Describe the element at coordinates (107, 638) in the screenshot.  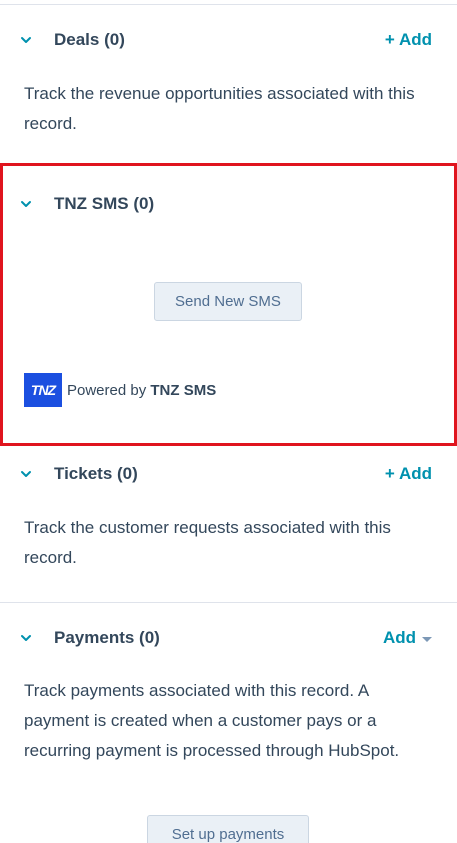
I see `payments-title: Payments (0)` at that location.